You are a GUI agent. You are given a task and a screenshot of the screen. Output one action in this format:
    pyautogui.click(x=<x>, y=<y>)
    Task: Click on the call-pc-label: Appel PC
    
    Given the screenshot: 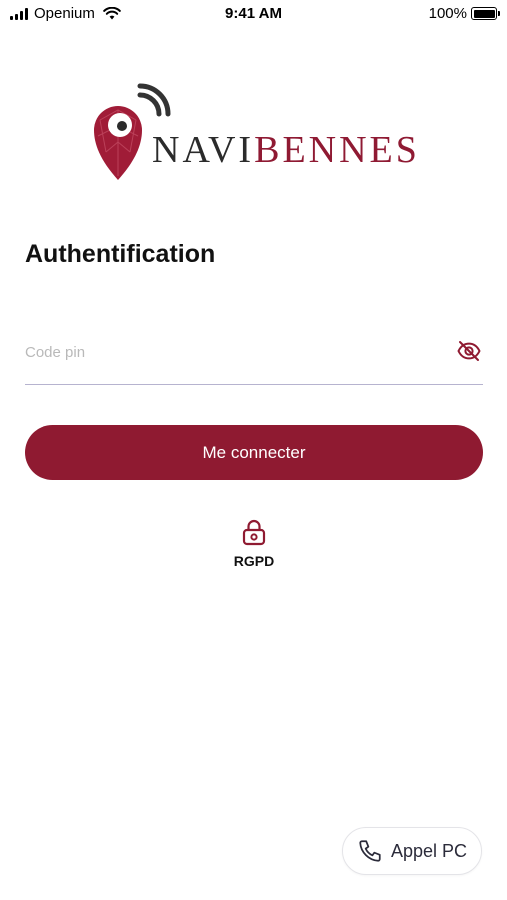 What is the action you would take?
    pyautogui.click(x=429, y=850)
    